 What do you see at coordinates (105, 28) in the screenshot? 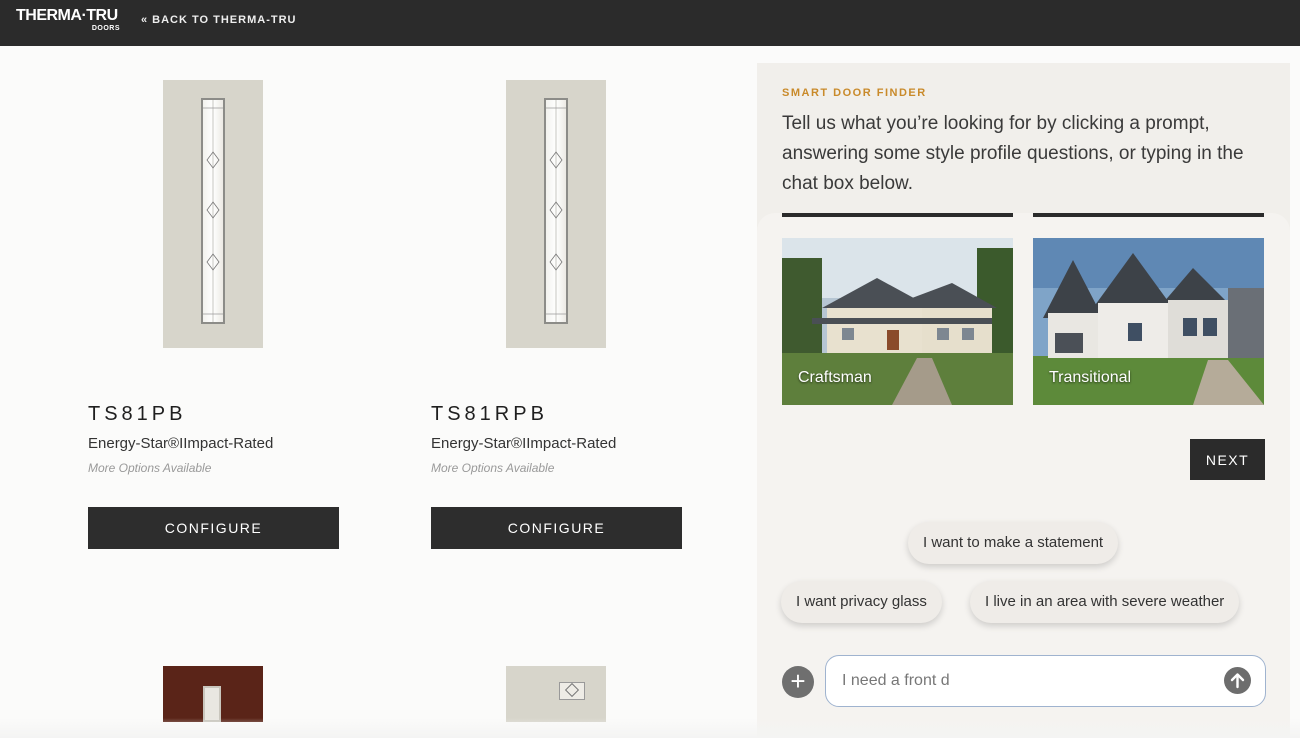
I see `logo-subtext: DOORS` at bounding box center [105, 28].